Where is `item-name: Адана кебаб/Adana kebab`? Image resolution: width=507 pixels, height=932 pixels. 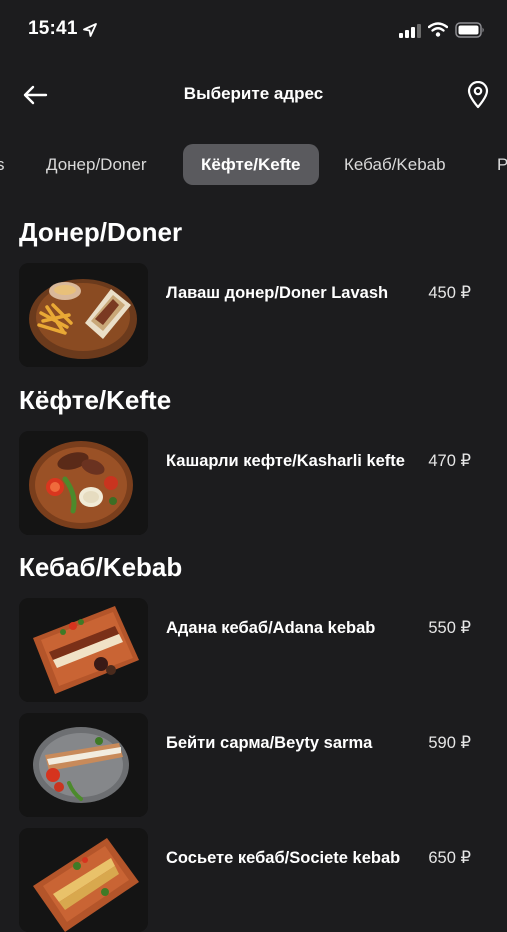
item-name: Адана кебаб/Adana kebab is located at coordinates (271, 628).